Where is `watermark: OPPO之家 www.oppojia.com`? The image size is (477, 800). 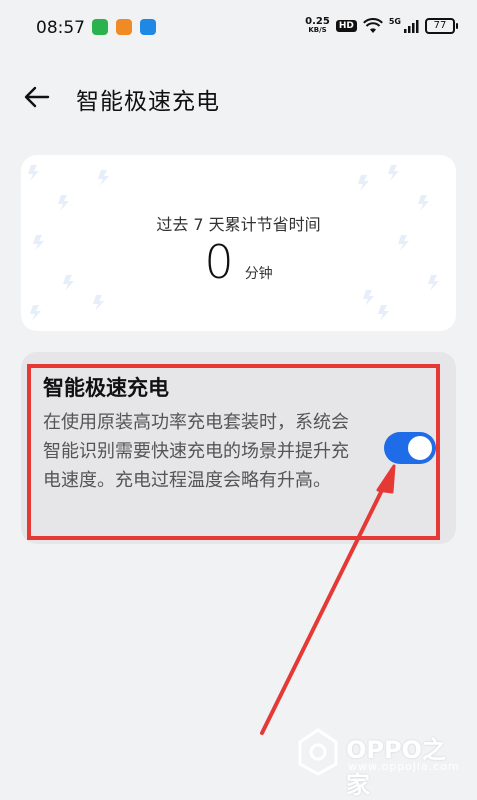
watermark: OPPO之家 www.oppojia.com is located at coordinates (381, 762).